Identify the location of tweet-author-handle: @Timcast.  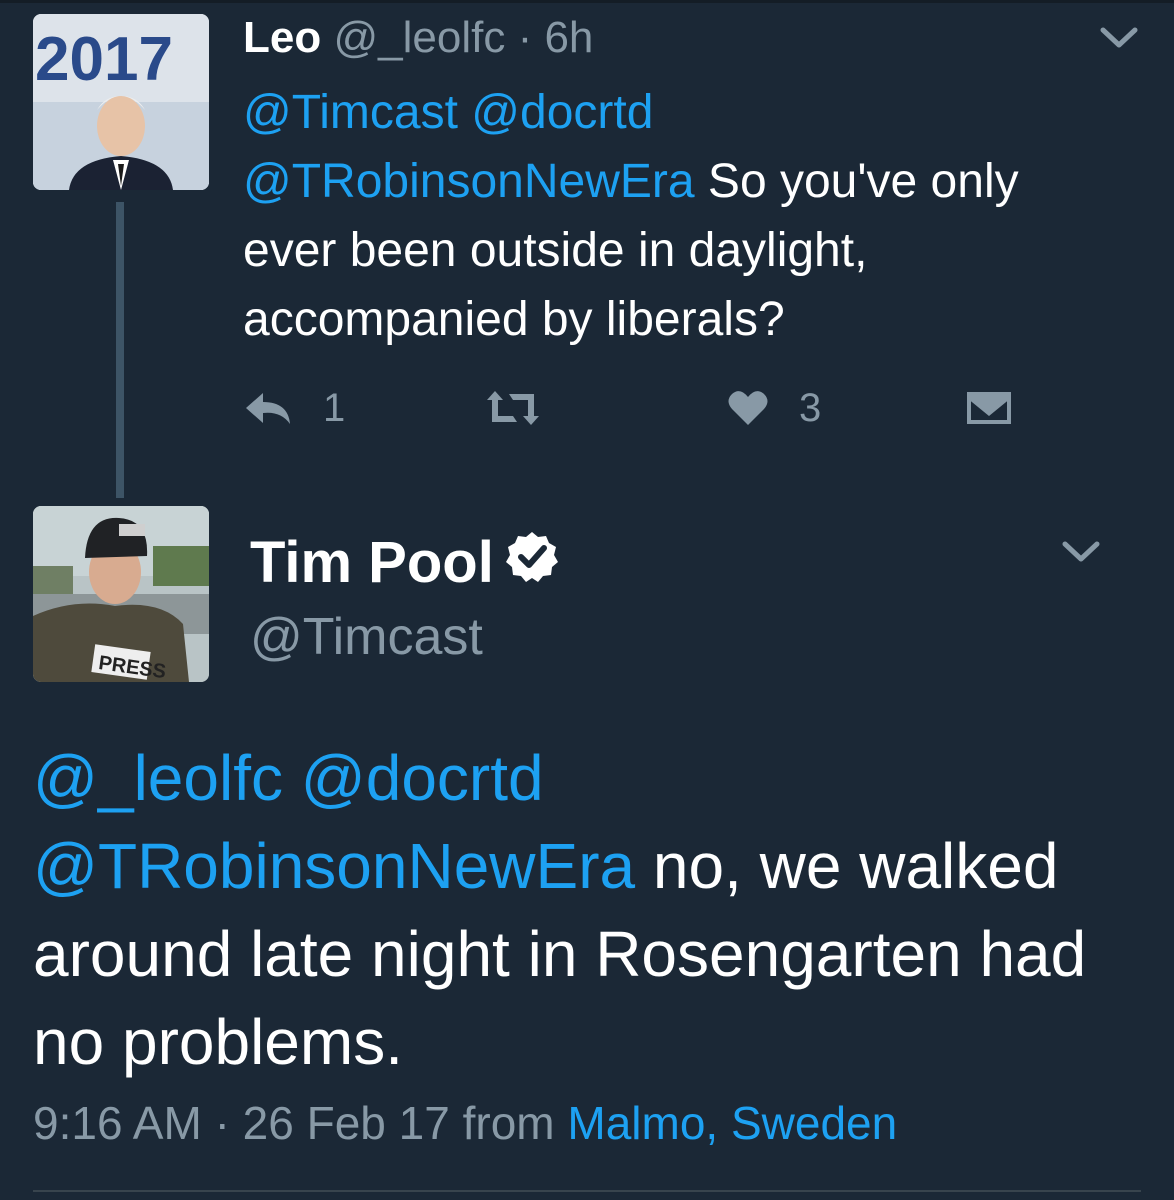
(366, 637).